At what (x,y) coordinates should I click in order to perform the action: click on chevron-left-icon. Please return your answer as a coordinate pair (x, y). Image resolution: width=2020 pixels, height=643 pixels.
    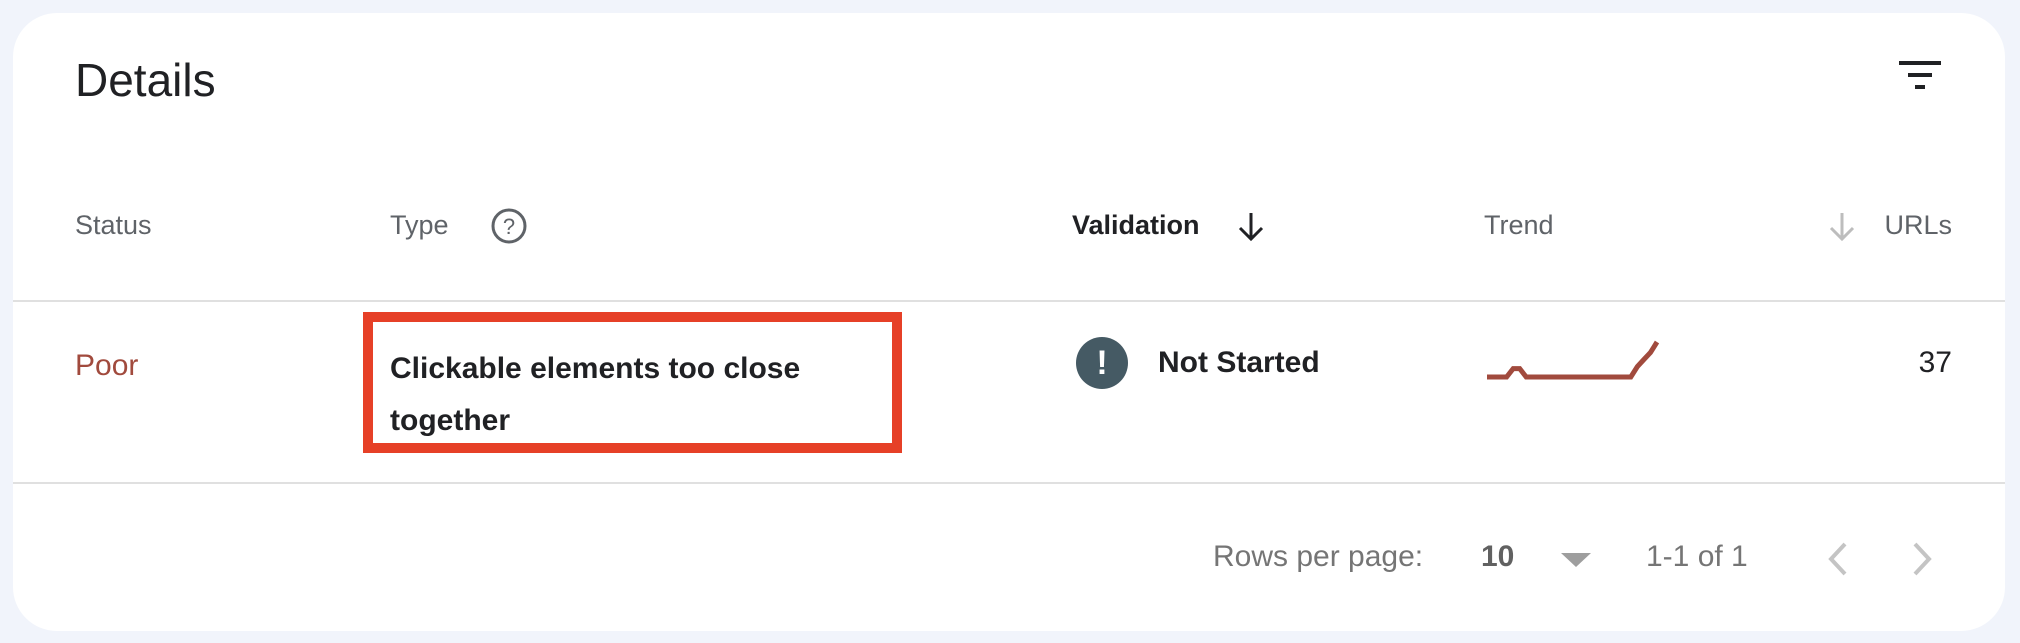
    Looking at the image, I should click on (1838, 559).